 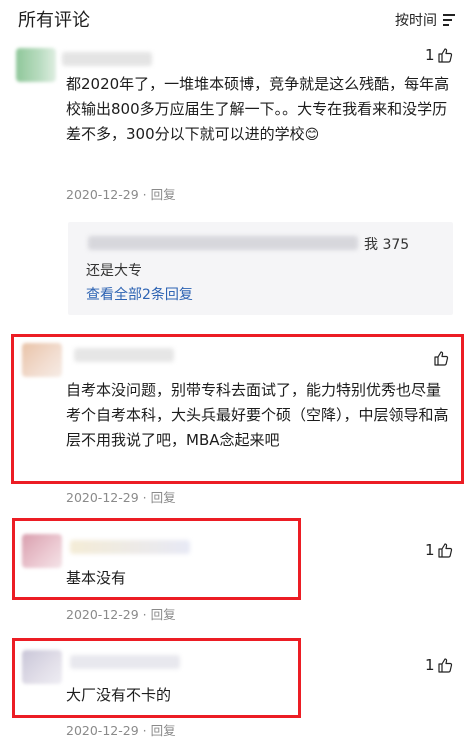 What do you see at coordinates (119, 695) in the screenshot?
I see `comment-text: 大厂没有不卡的` at bounding box center [119, 695].